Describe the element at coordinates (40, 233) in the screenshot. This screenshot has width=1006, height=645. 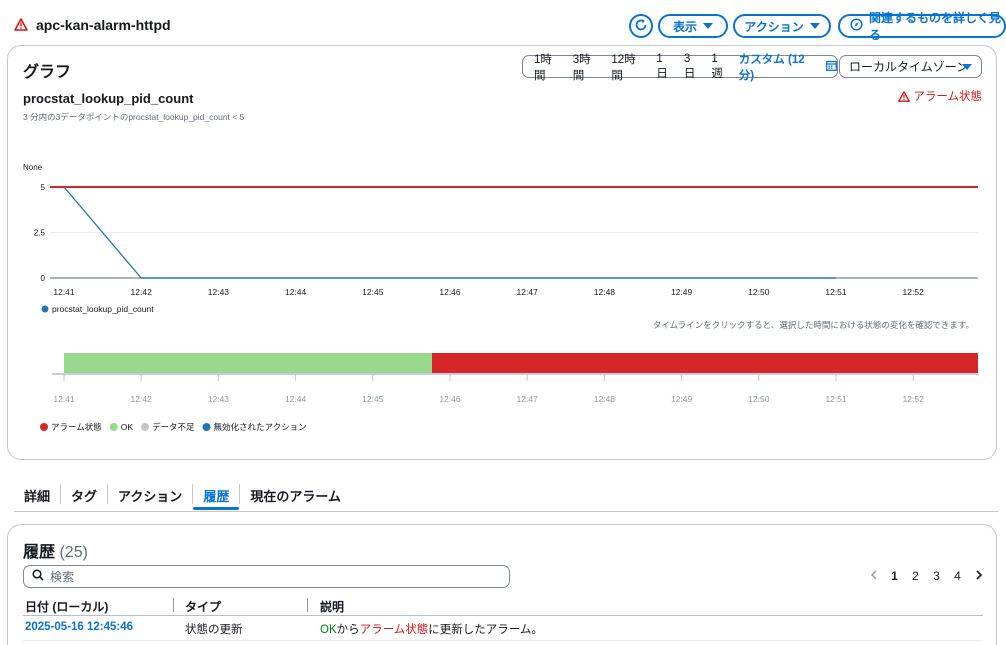
I see `y-tick-label: 2.5` at that location.